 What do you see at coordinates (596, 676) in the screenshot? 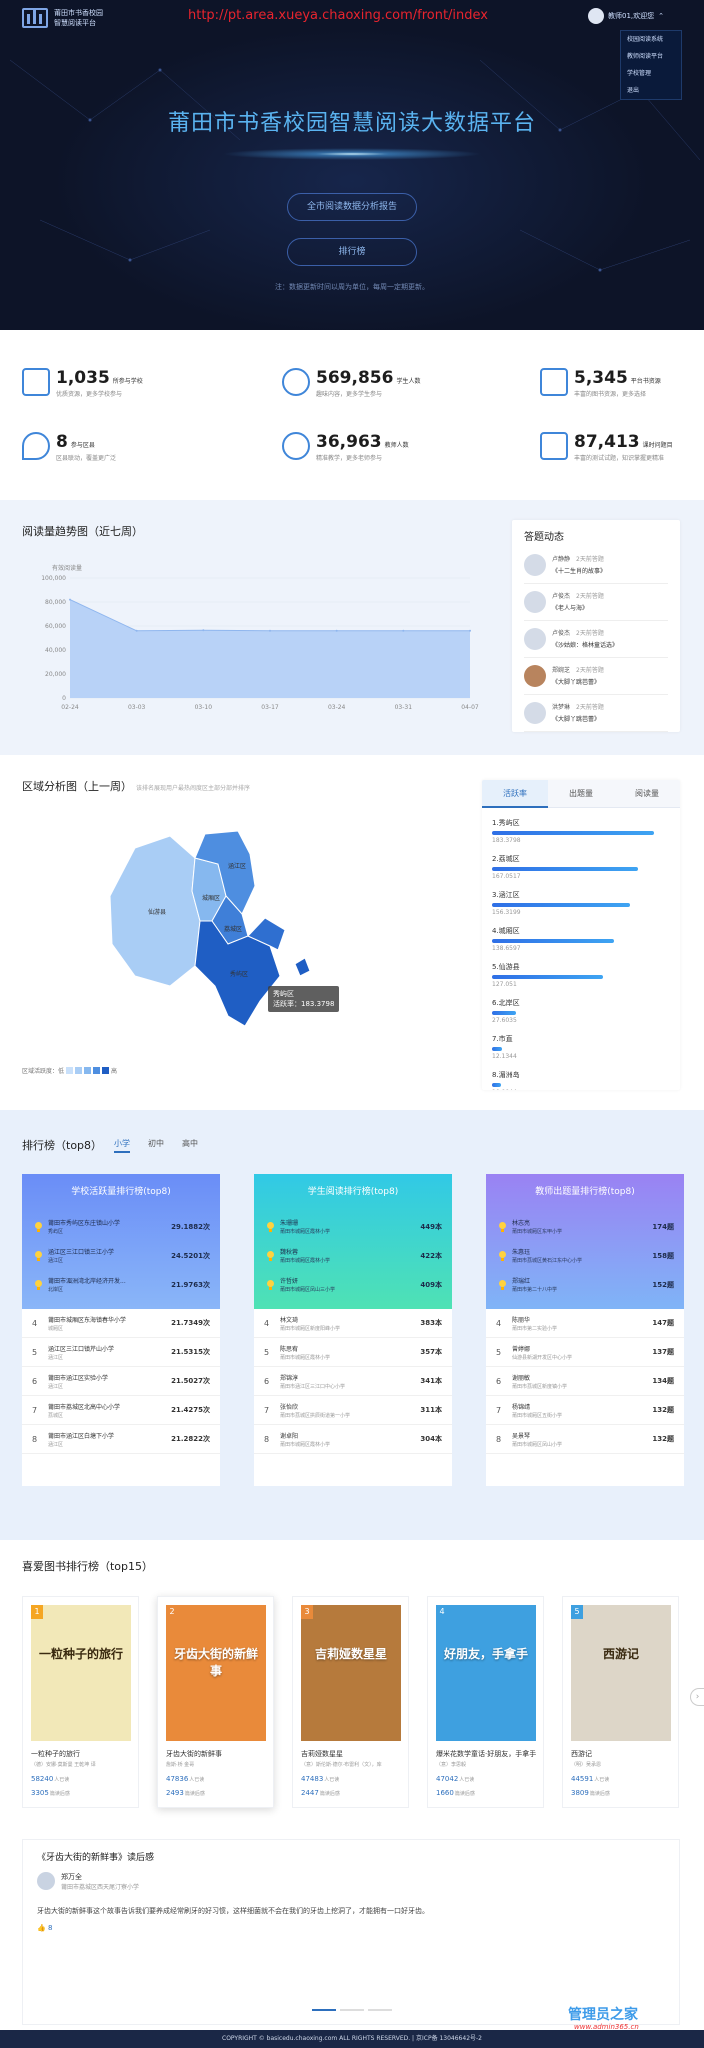
I see `feed-item: 郑婉芝 2天前答题 《大脚丫跳芭蕾》` at bounding box center [596, 676].